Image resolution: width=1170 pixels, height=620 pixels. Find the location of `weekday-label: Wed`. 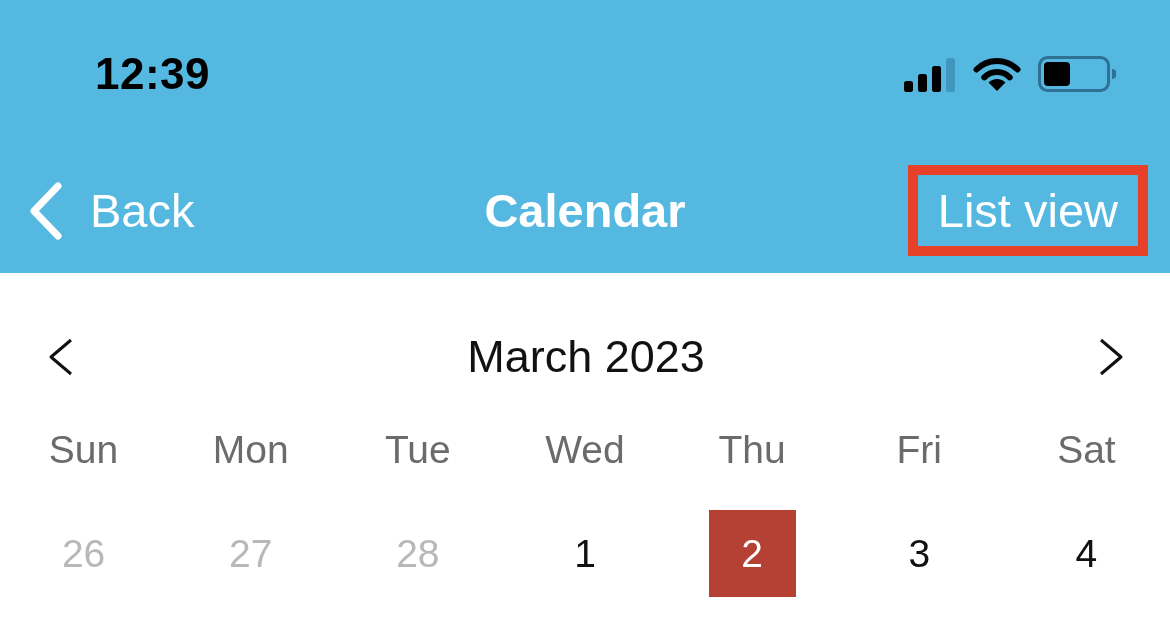

weekday-label: Wed is located at coordinates (585, 450).